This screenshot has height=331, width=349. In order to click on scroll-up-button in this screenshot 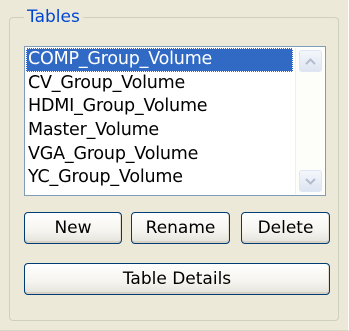, I will do `click(310, 61)`.